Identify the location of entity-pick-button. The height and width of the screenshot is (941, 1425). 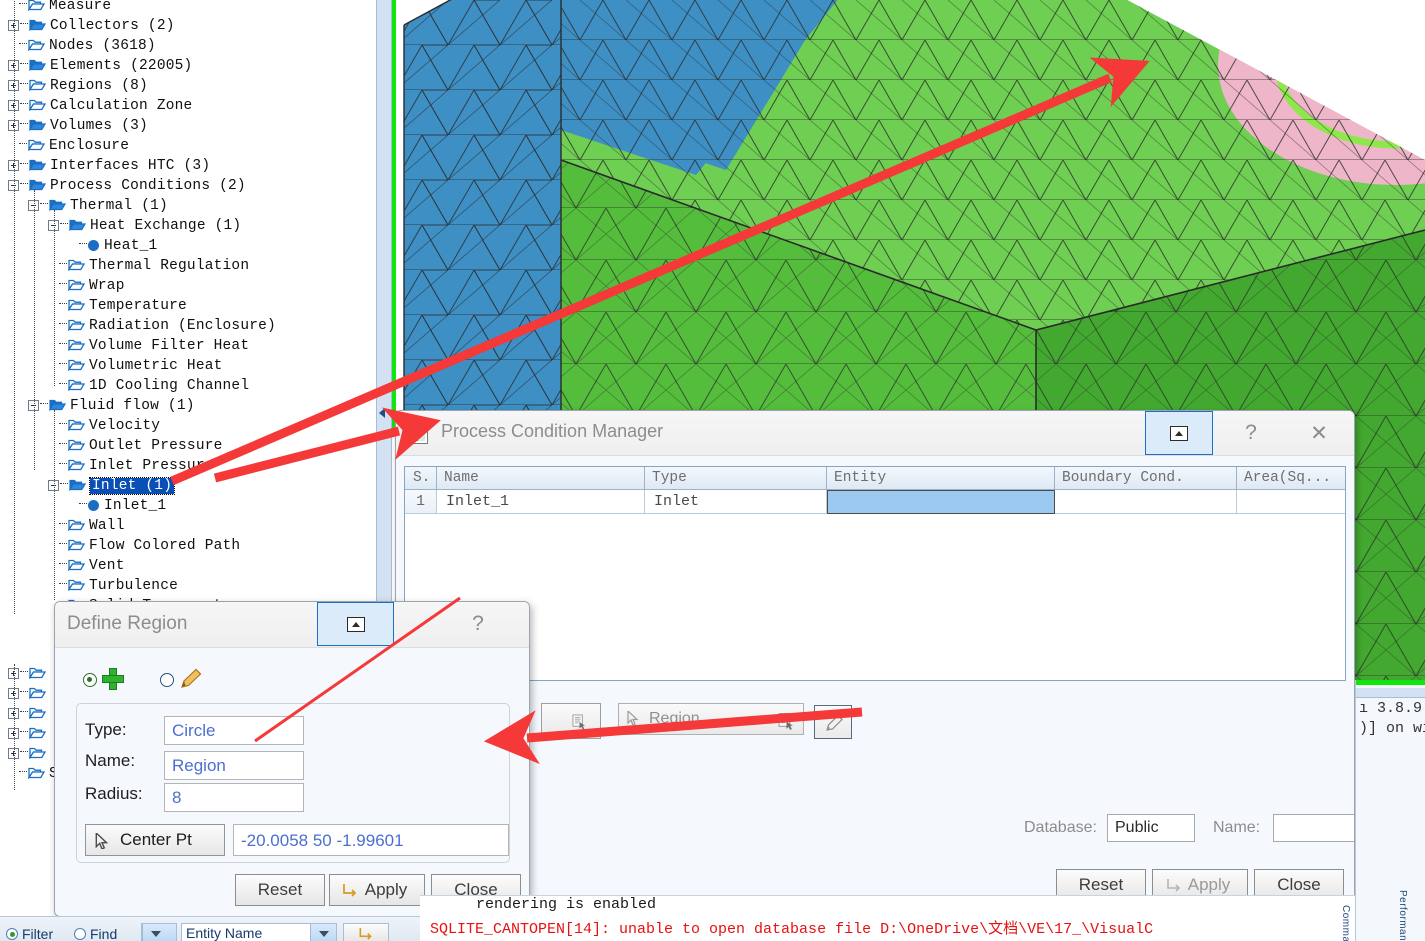
(571, 721).